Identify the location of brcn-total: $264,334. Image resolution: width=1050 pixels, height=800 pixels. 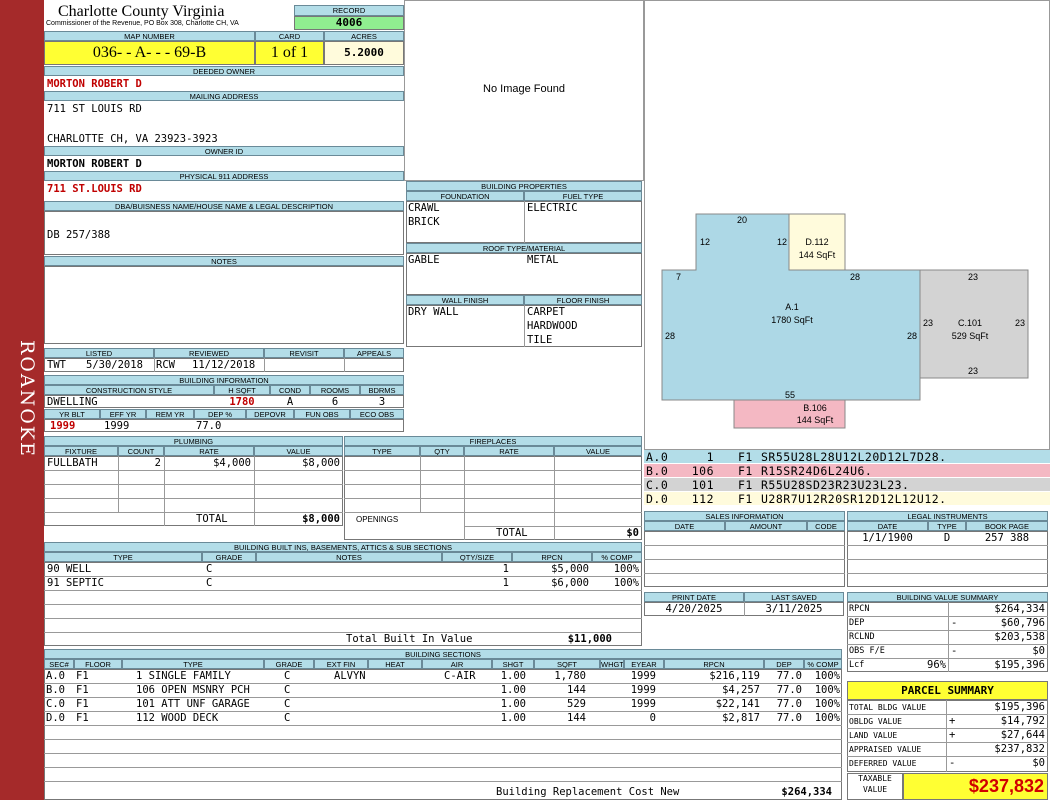
(806, 792).